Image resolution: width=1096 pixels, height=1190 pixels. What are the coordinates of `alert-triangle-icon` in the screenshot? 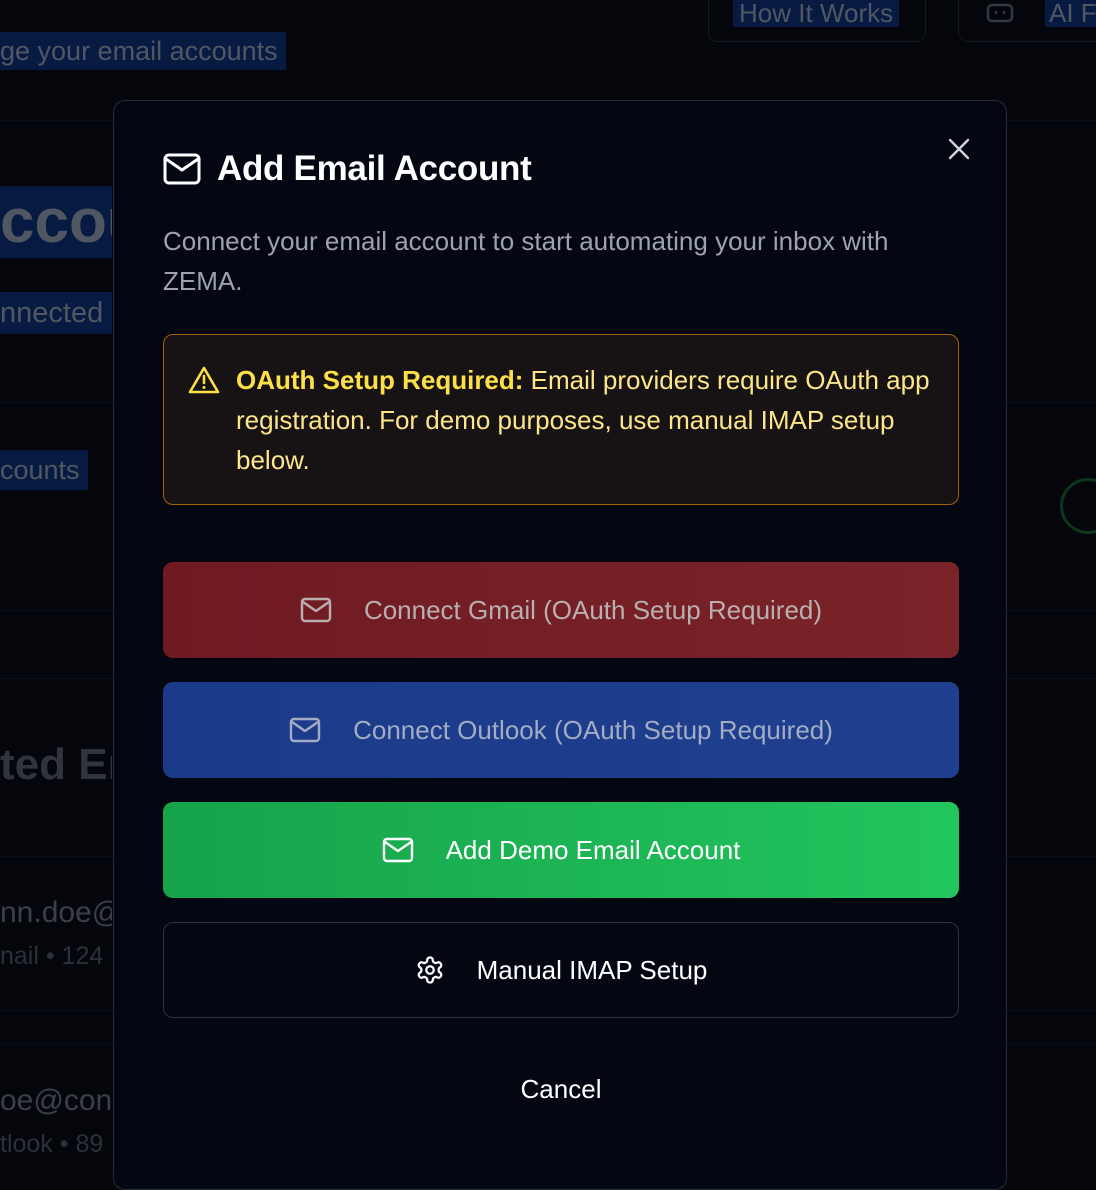 It's located at (204, 380).